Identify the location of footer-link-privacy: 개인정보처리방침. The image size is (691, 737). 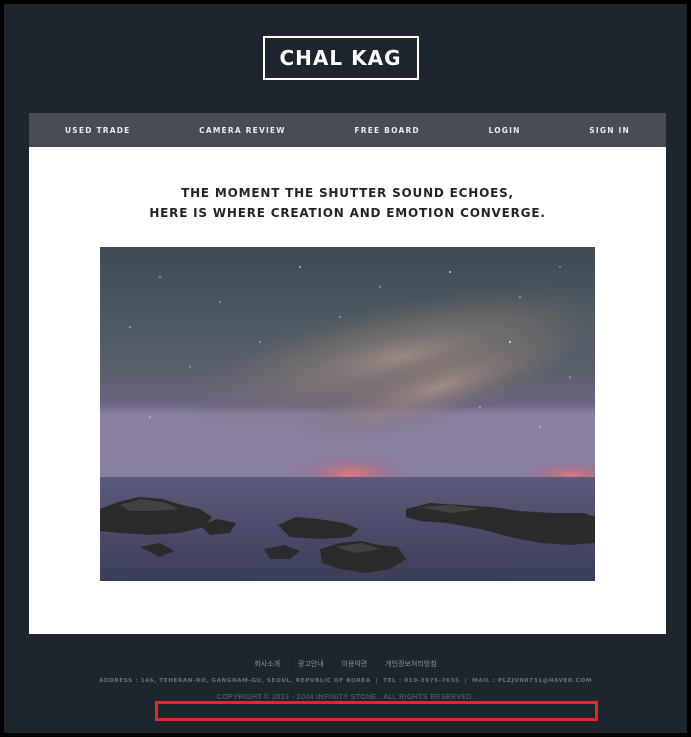
(411, 664).